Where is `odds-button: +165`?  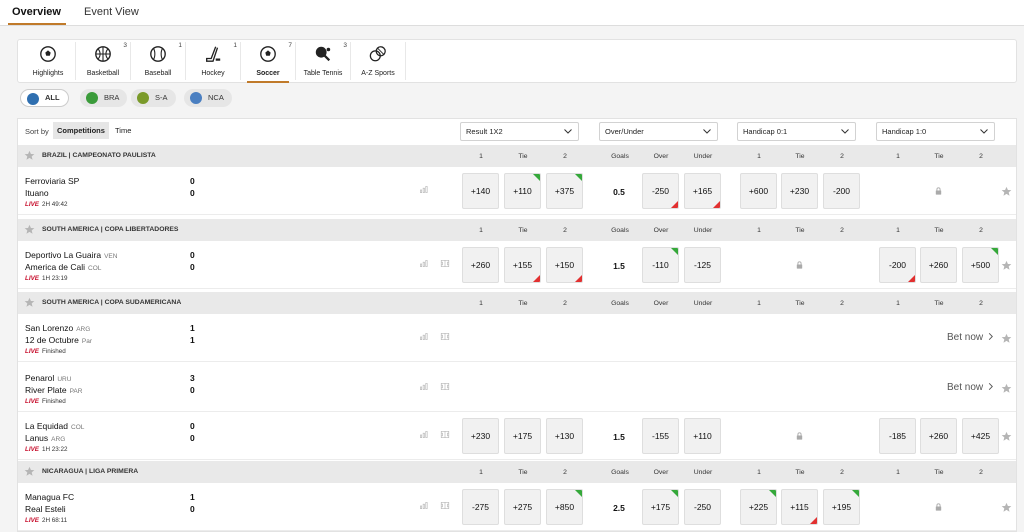
odds-button: +165 is located at coordinates (702, 191).